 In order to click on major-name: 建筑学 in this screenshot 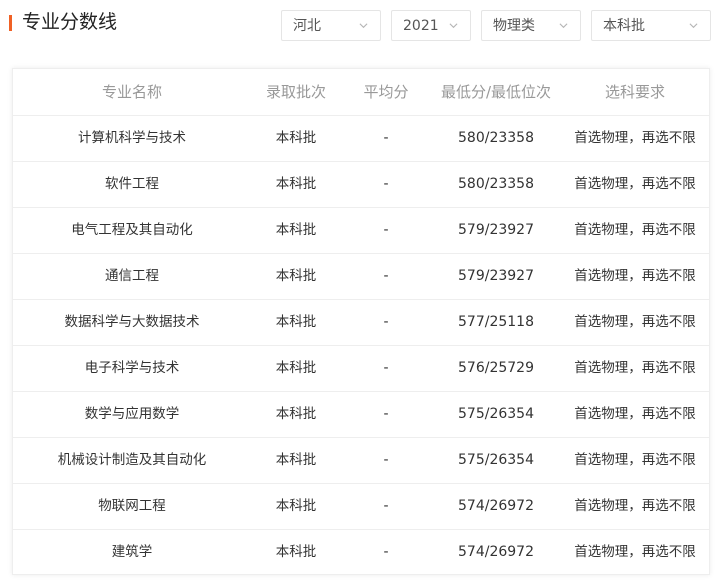, I will do `click(132, 552)`.